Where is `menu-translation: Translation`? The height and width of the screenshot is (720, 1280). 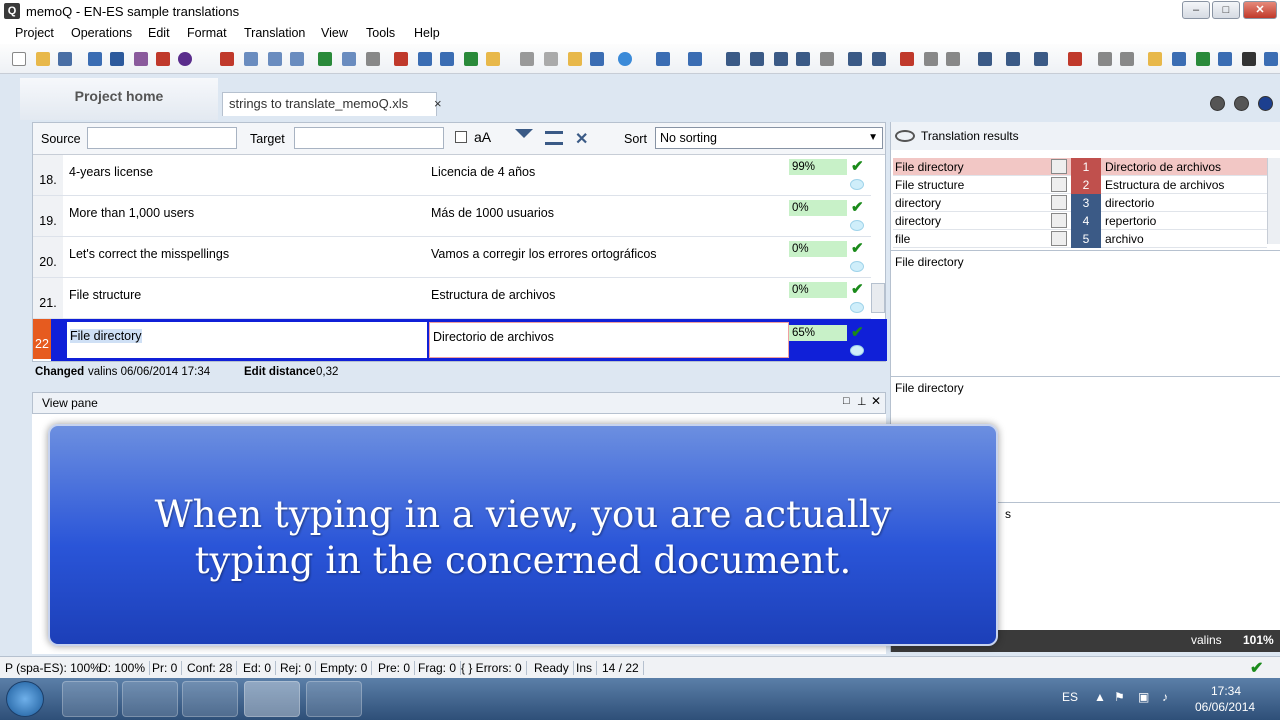
menu-translation: Translation is located at coordinates (274, 33).